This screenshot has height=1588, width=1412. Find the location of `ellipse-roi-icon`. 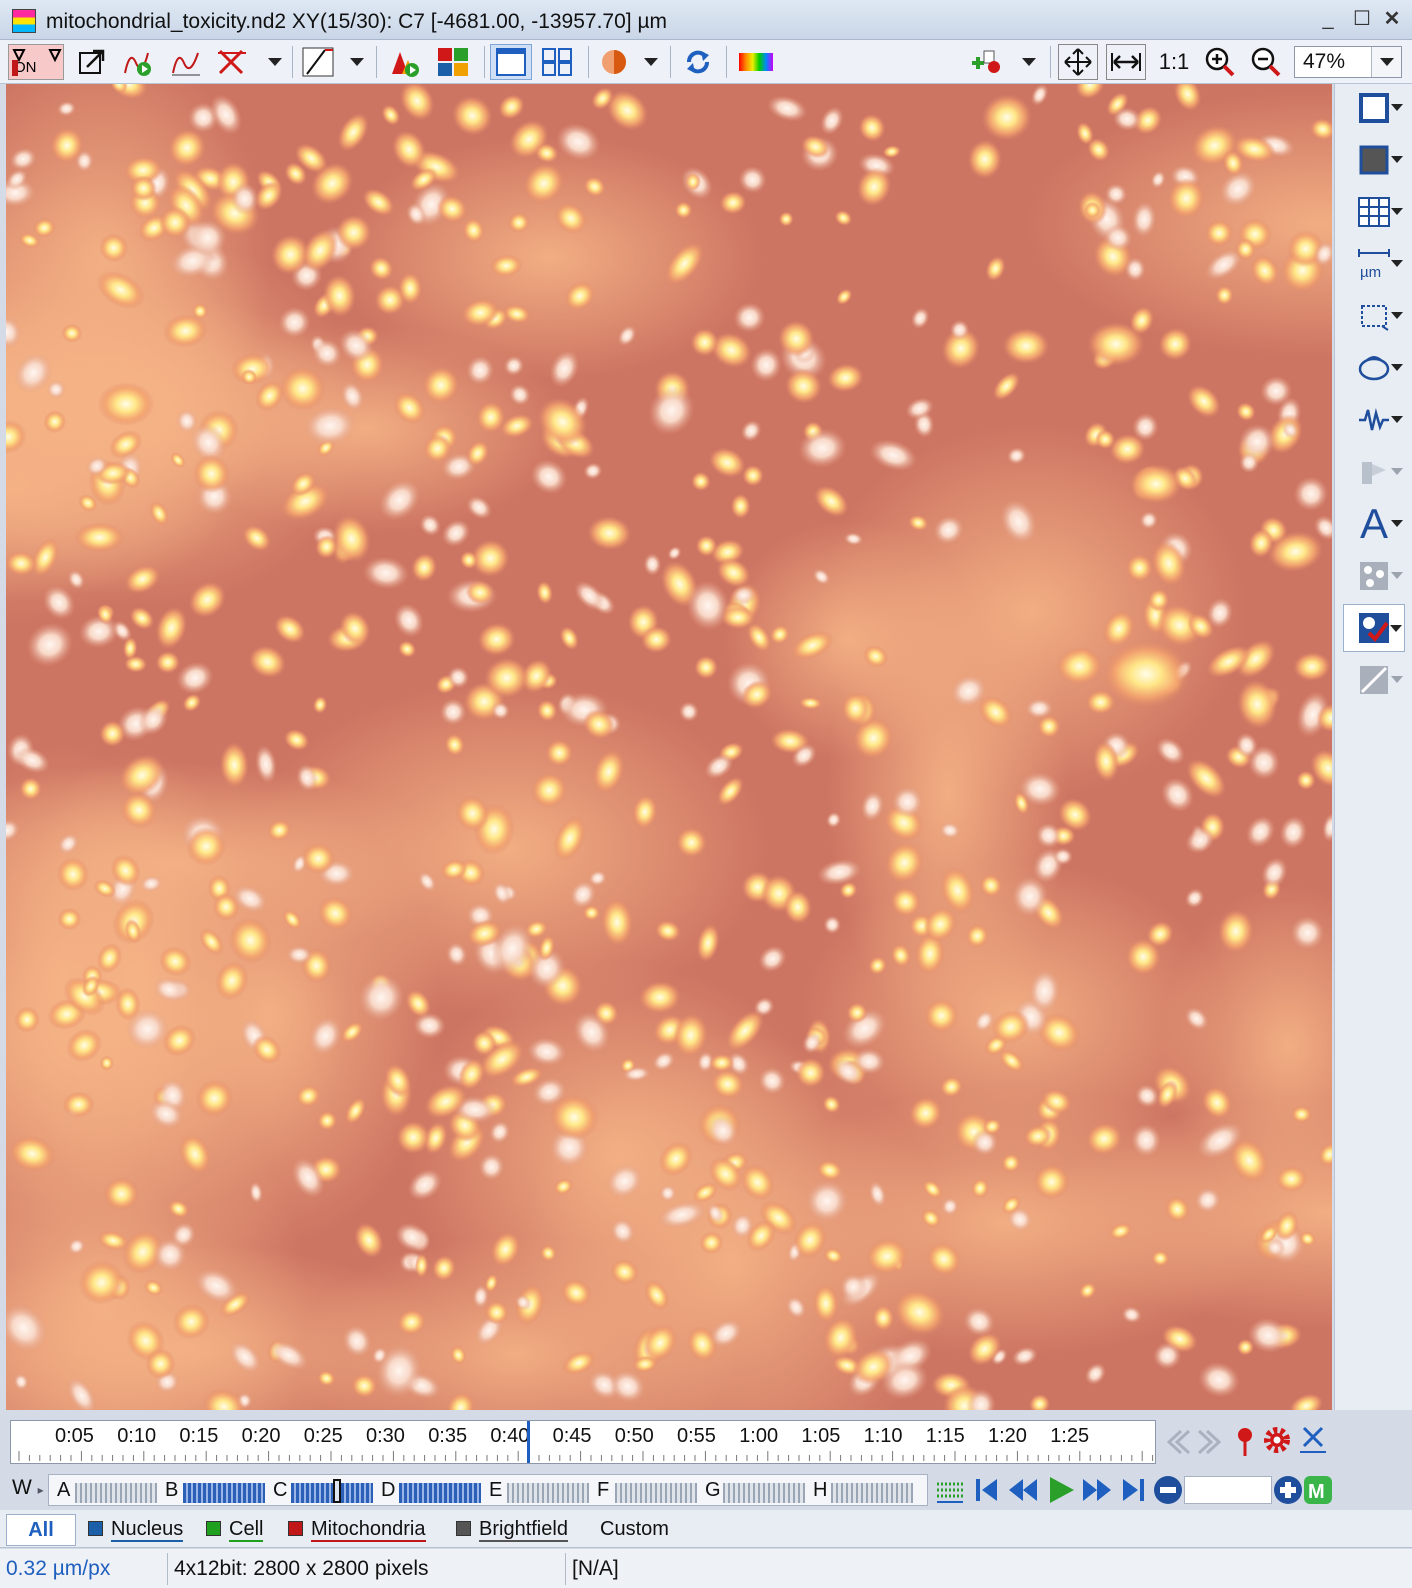

ellipse-roi-icon is located at coordinates (1374, 368).